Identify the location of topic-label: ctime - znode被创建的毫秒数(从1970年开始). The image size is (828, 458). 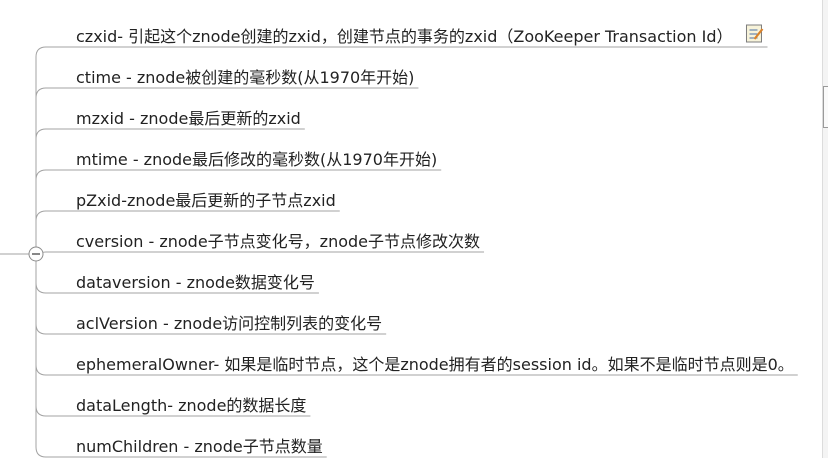
(245, 77).